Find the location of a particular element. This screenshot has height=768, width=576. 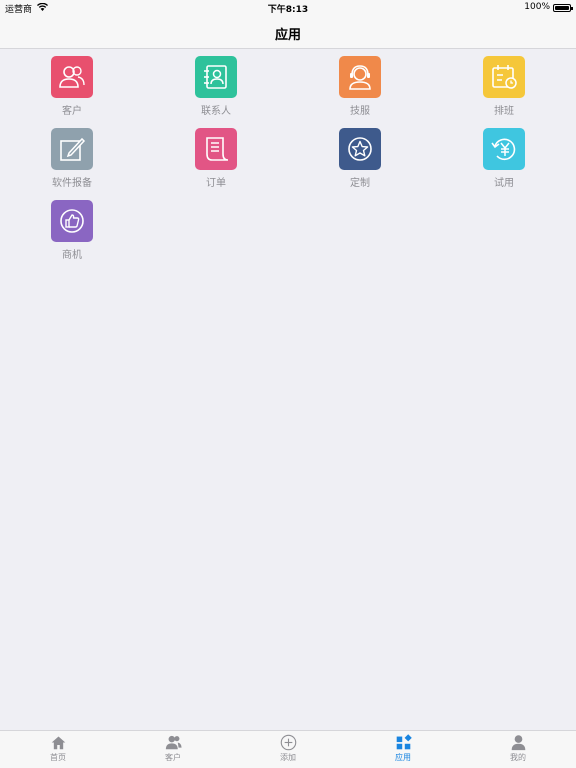

profile-icon is located at coordinates (518, 743).